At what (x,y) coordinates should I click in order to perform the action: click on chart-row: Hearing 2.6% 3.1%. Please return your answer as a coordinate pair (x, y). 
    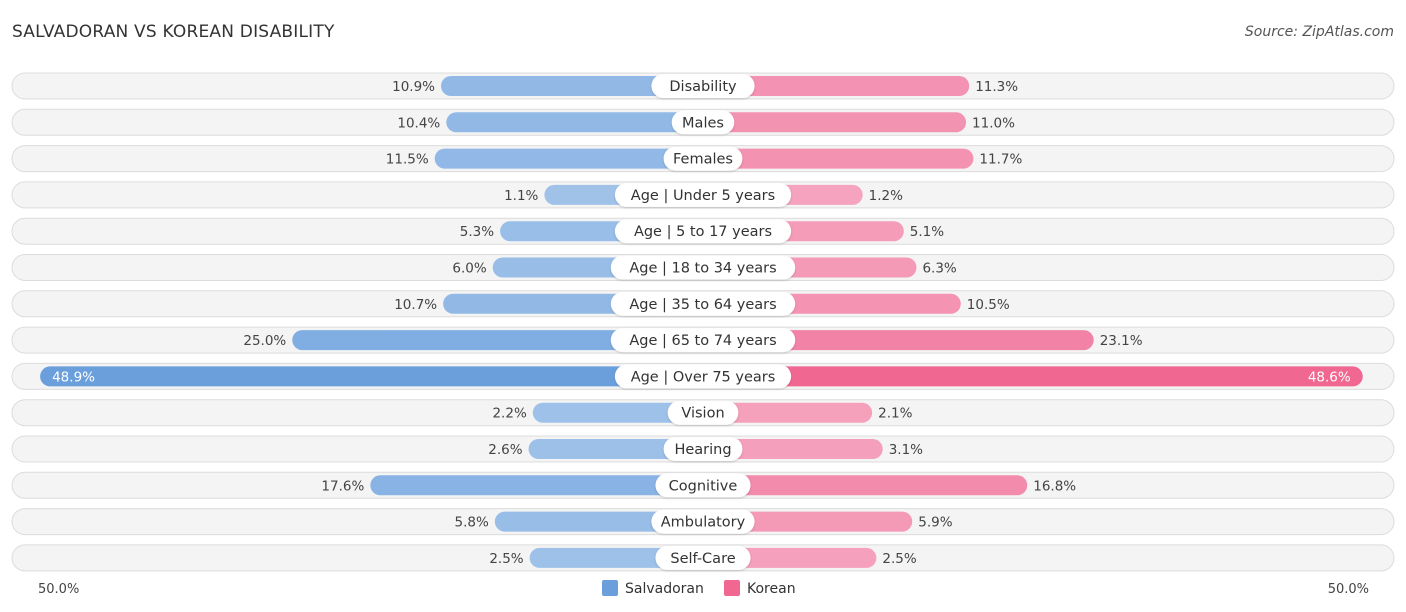
    Looking at the image, I should click on (703, 449).